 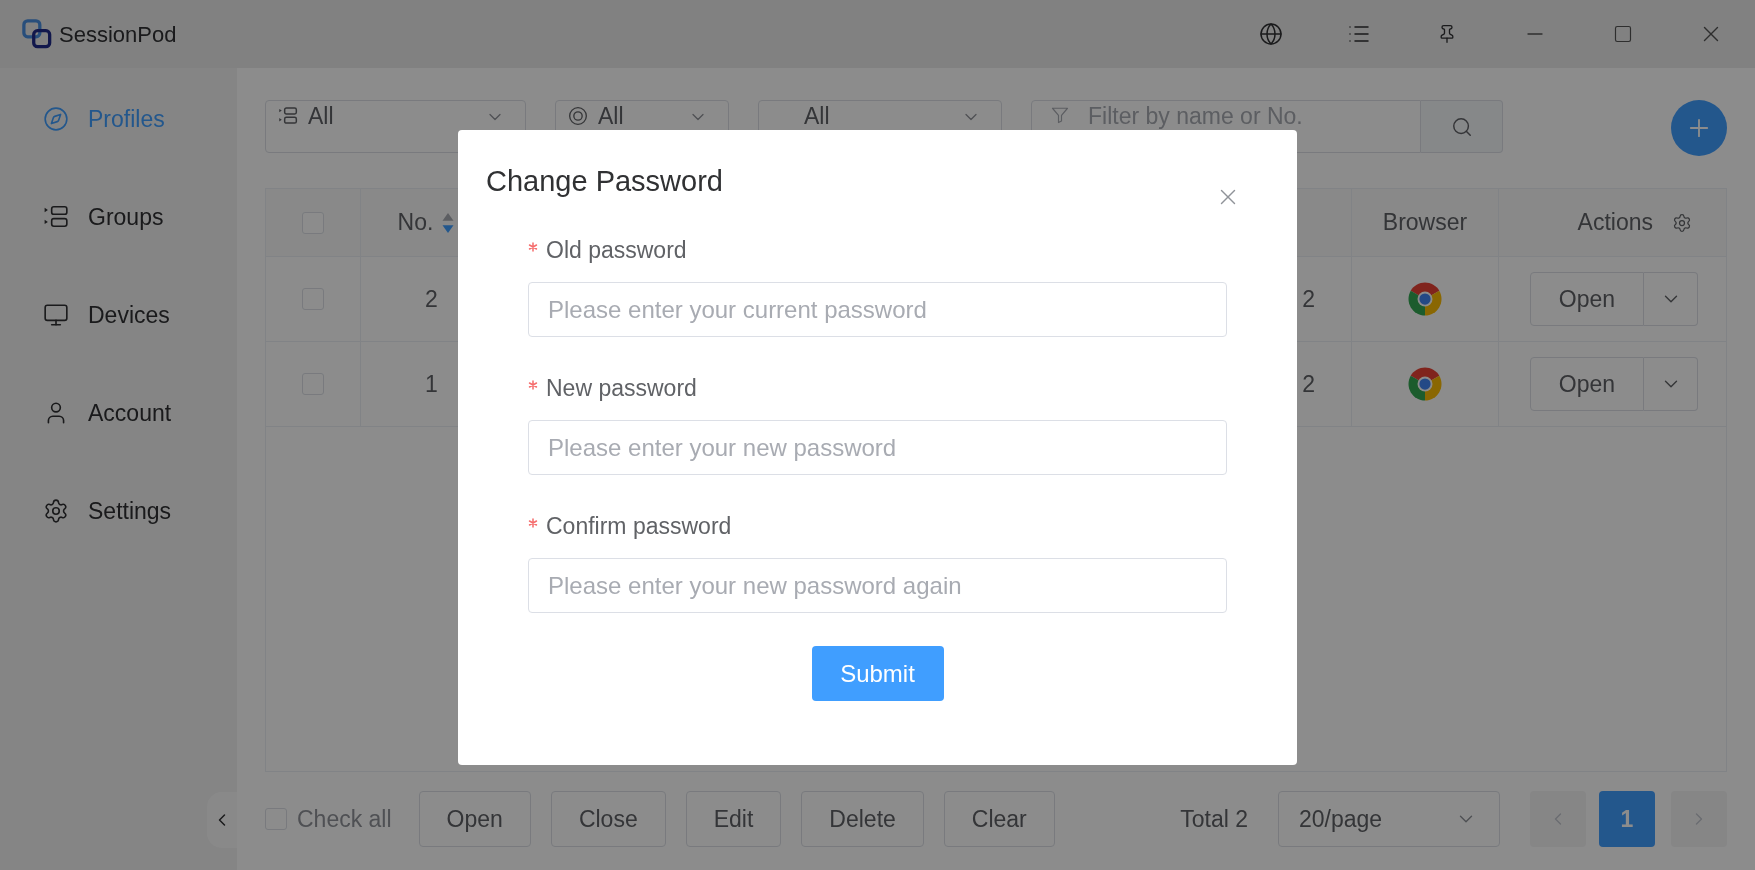 I want to click on password-field: Please enter your new password, so click(x=877, y=447).